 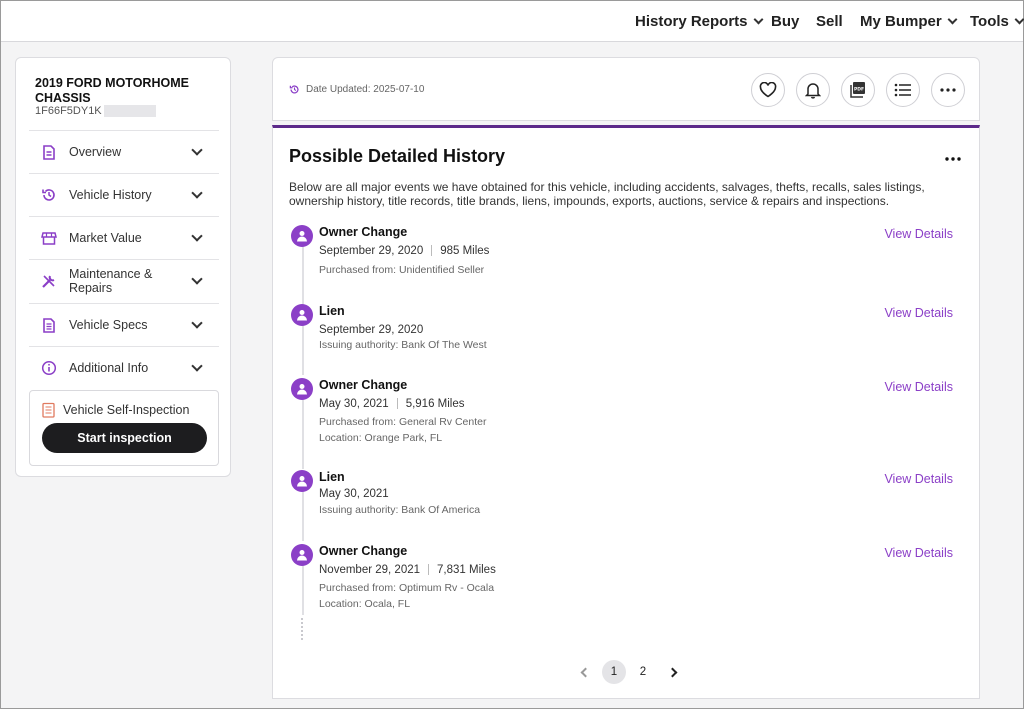 I want to click on nav-label: Tools, so click(x=989, y=21).